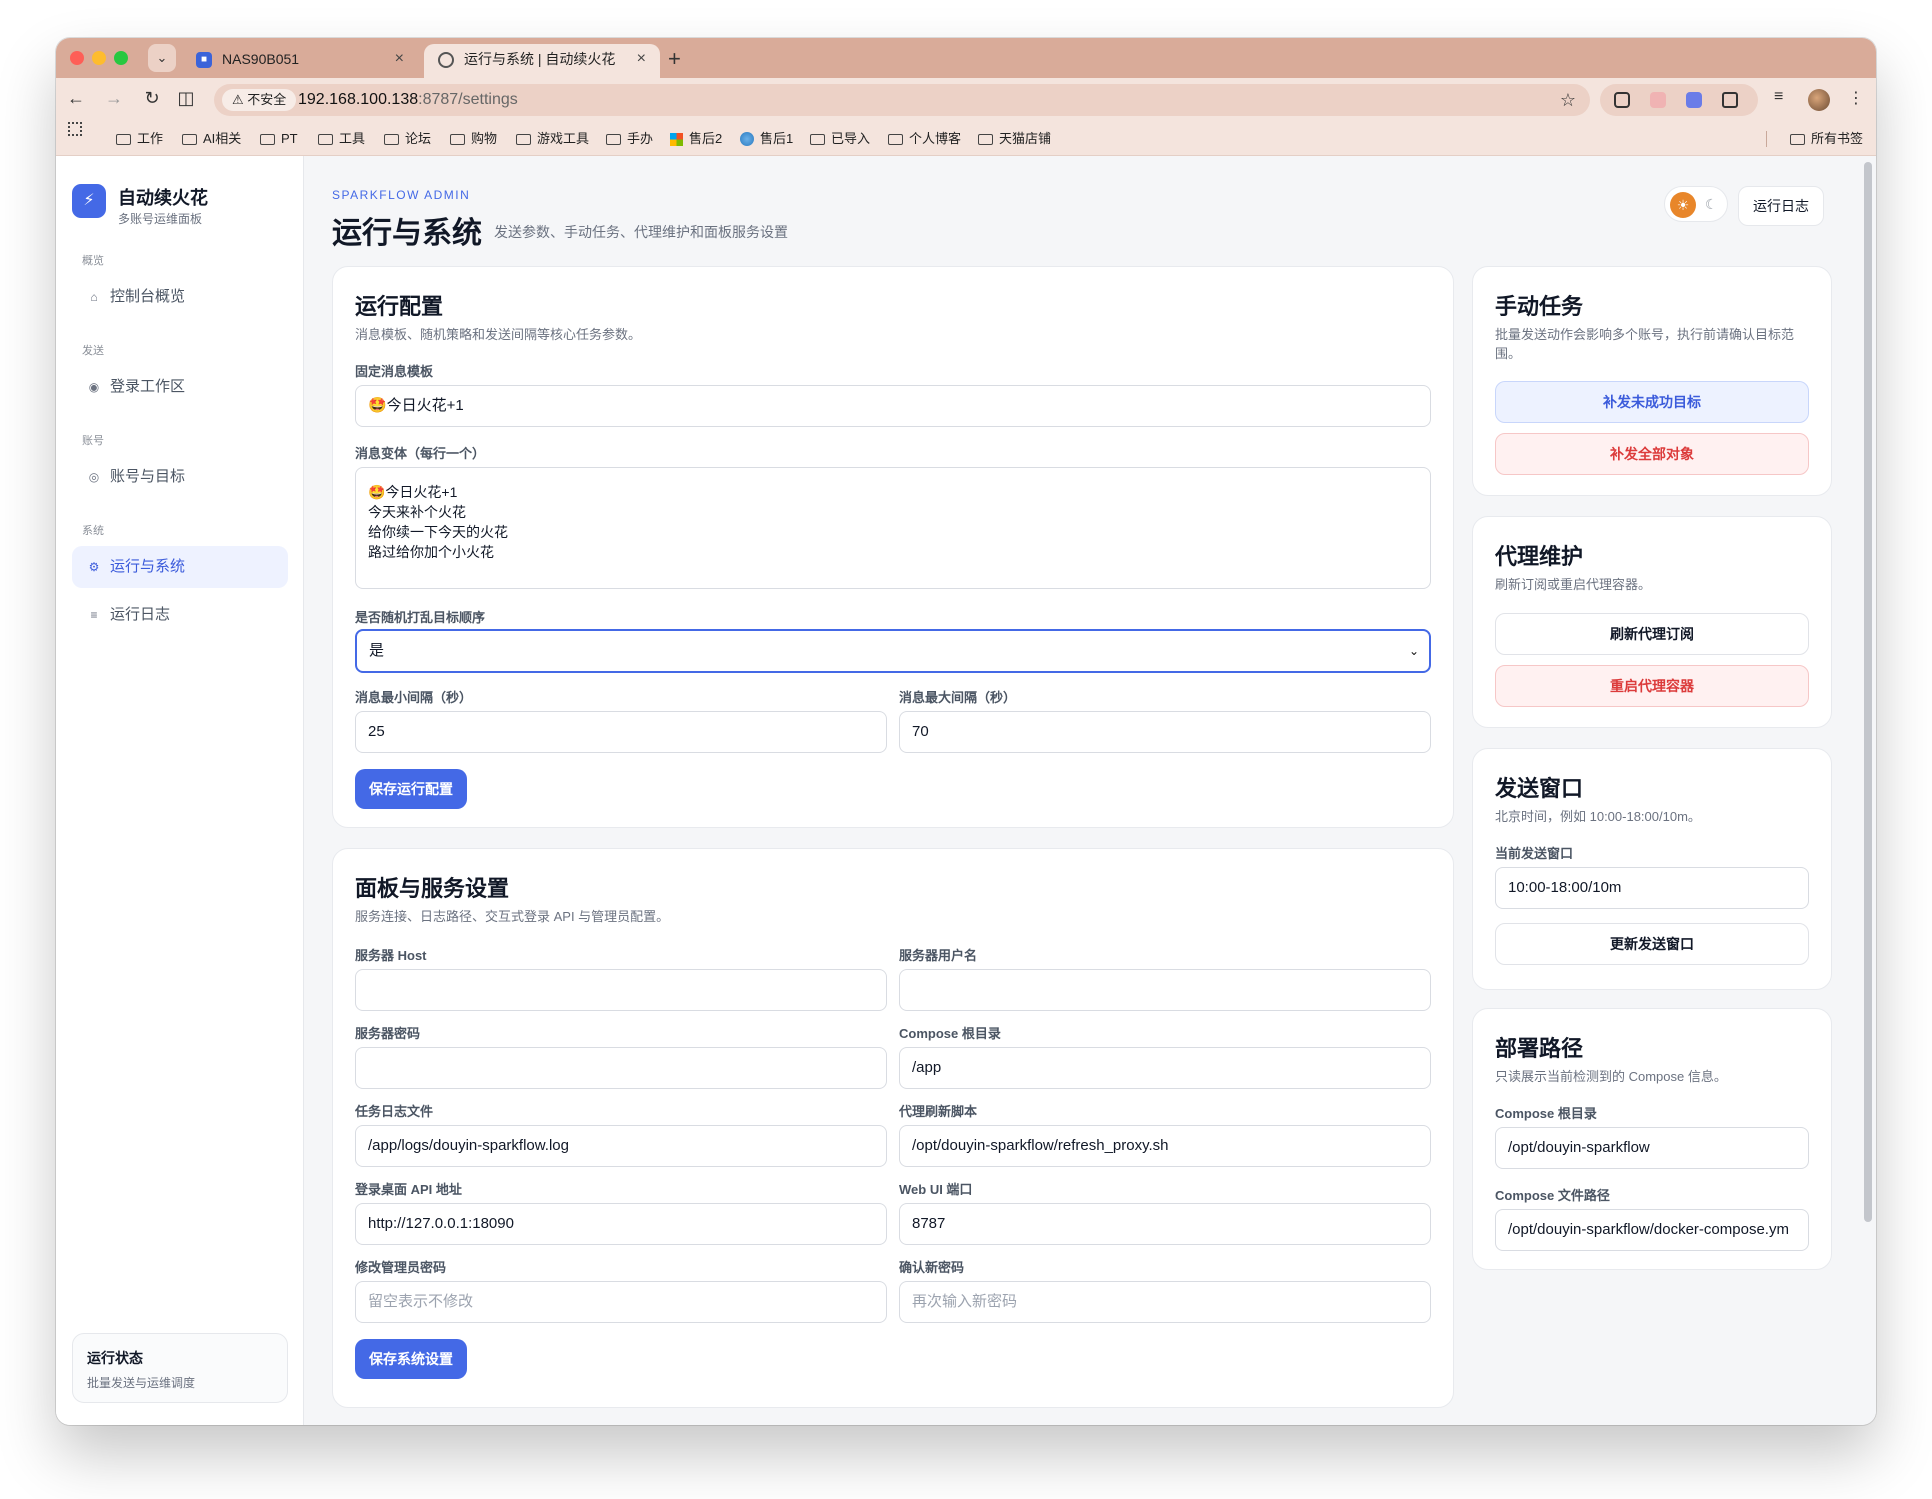 This screenshot has width=1932, height=1499. What do you see at coordinates (1711, 204) in the screenshot?
I see `moon-icon: ☾` at bounding box center [1711, 204].